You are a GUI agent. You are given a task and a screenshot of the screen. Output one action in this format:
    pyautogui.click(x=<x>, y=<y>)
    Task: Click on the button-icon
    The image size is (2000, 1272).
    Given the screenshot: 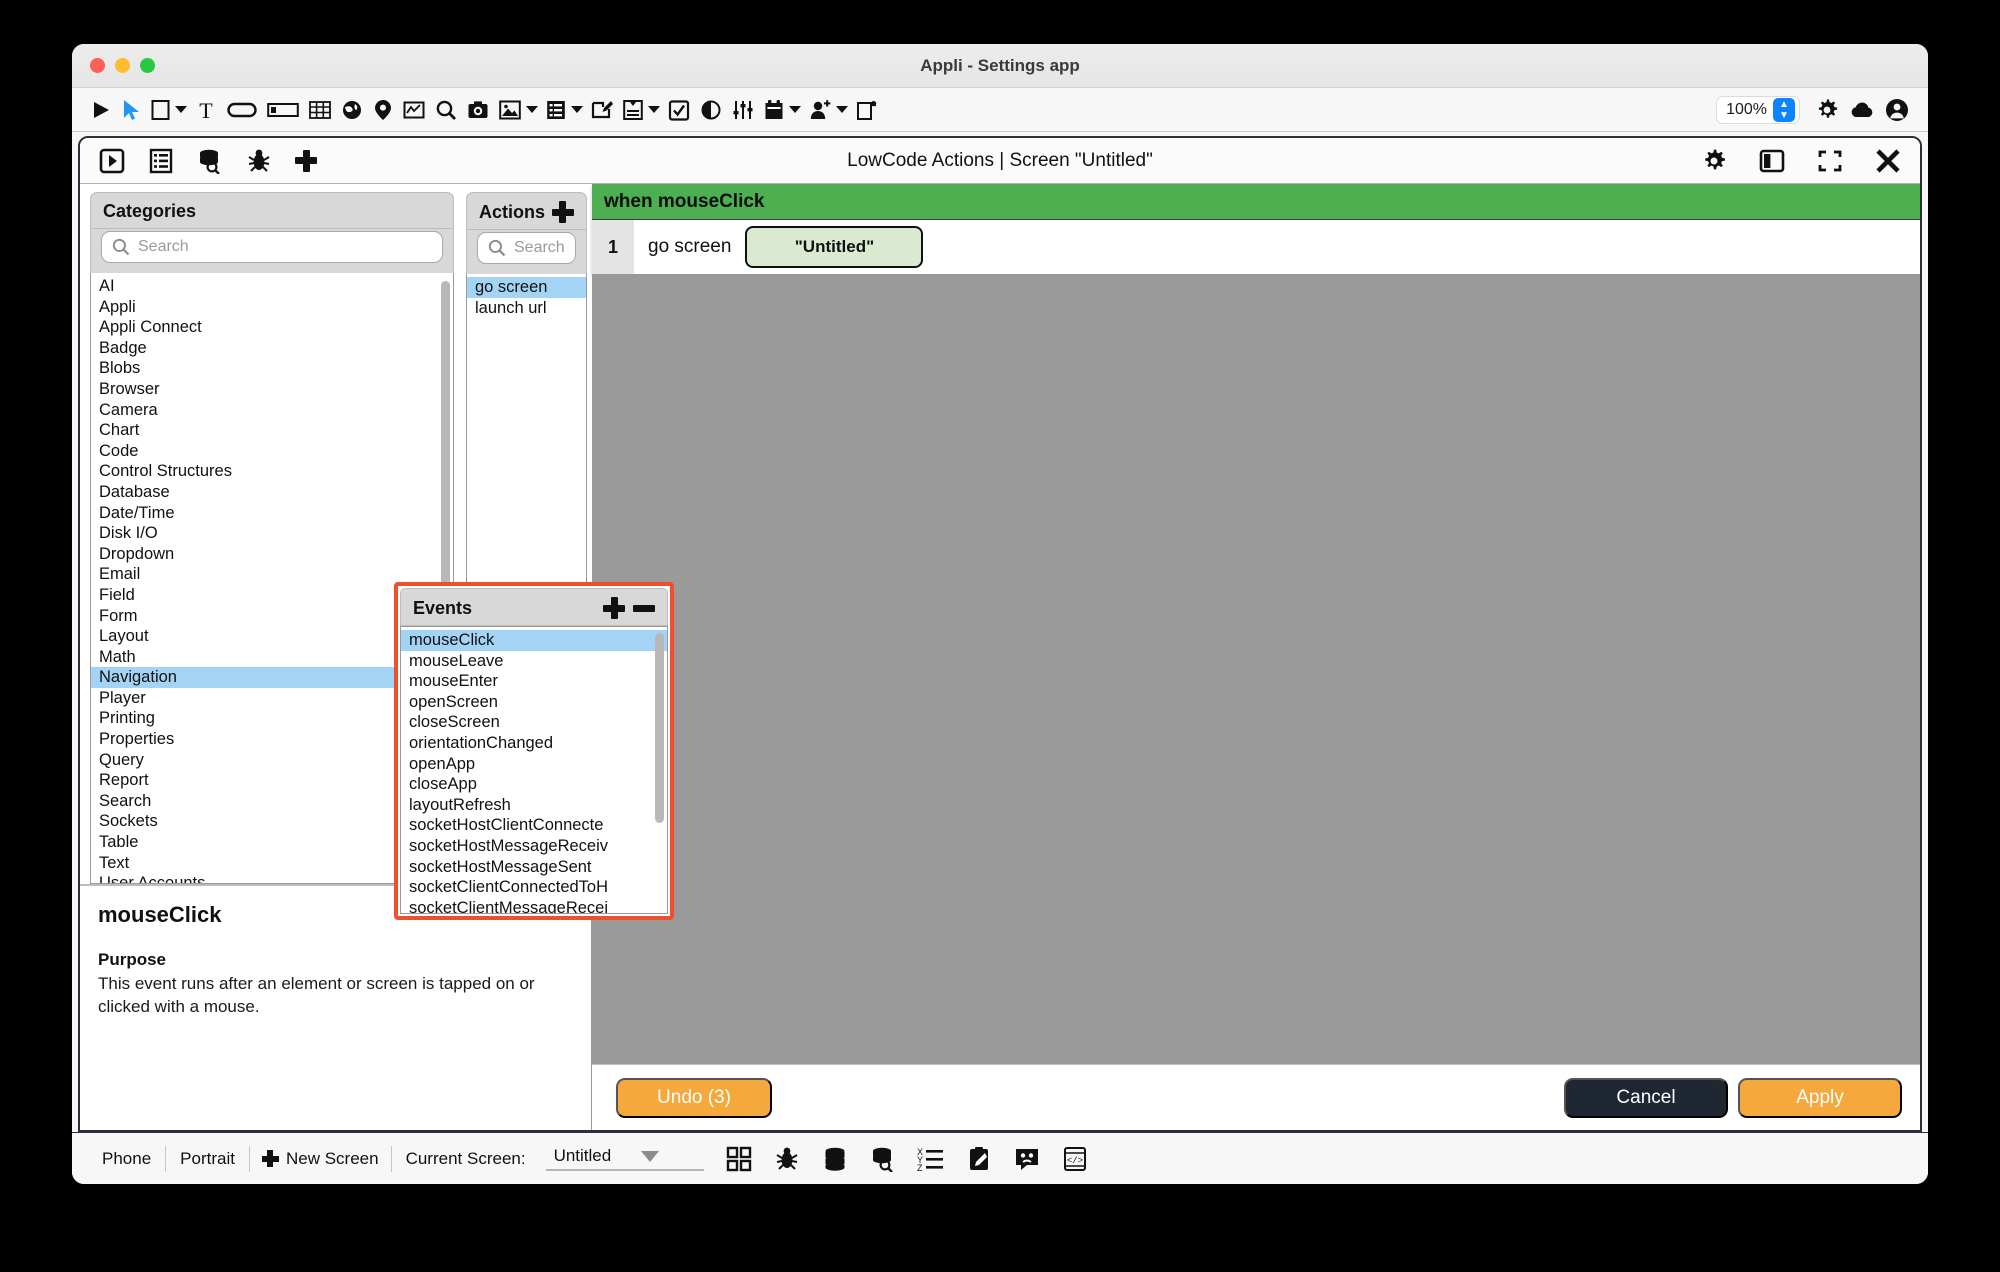 What is the action you would take?
    pyautogui.click(x=242, y=110)
    